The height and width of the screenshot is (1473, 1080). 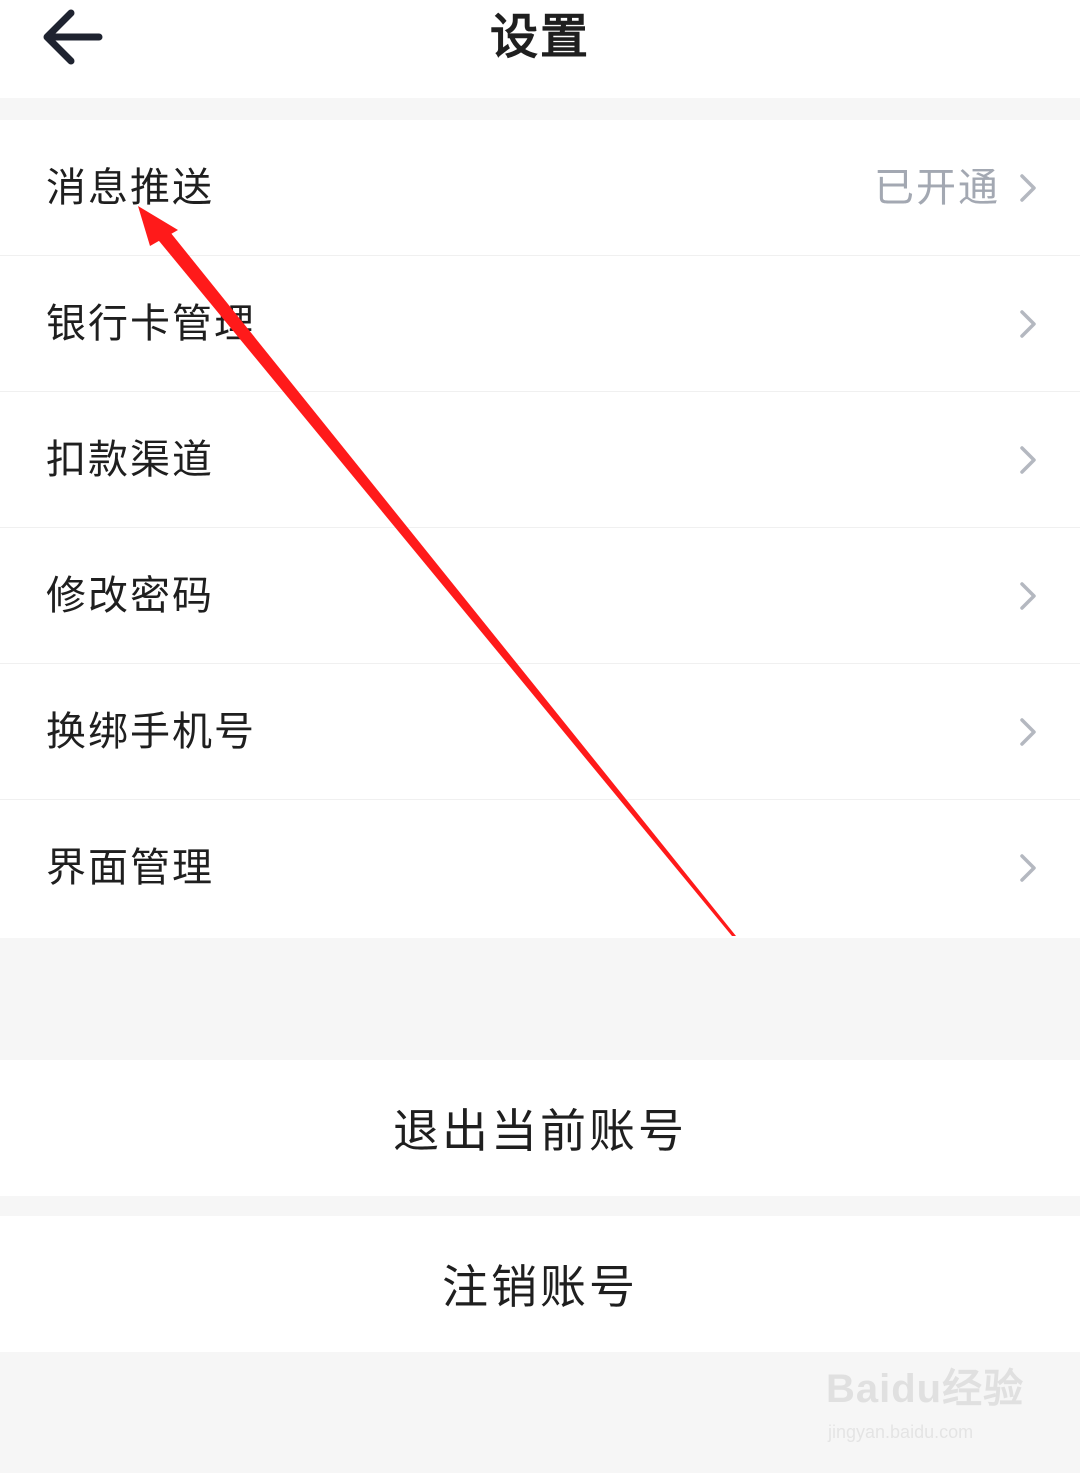 I want to click on settings-item-label: 扣款渠道, so click(x=130, y=460).